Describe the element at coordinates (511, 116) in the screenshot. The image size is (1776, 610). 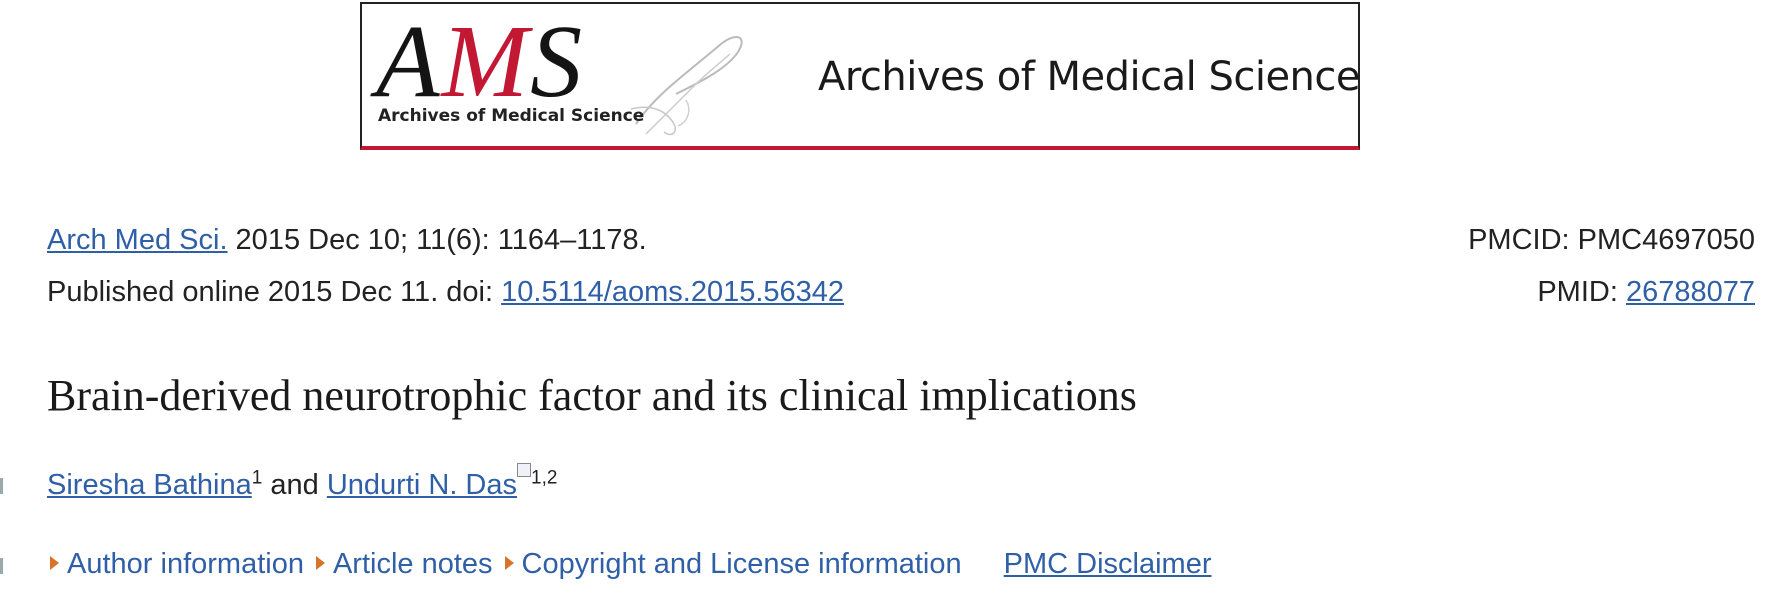
I see `logo-subtitle: Archives of Medical Science` at that location.